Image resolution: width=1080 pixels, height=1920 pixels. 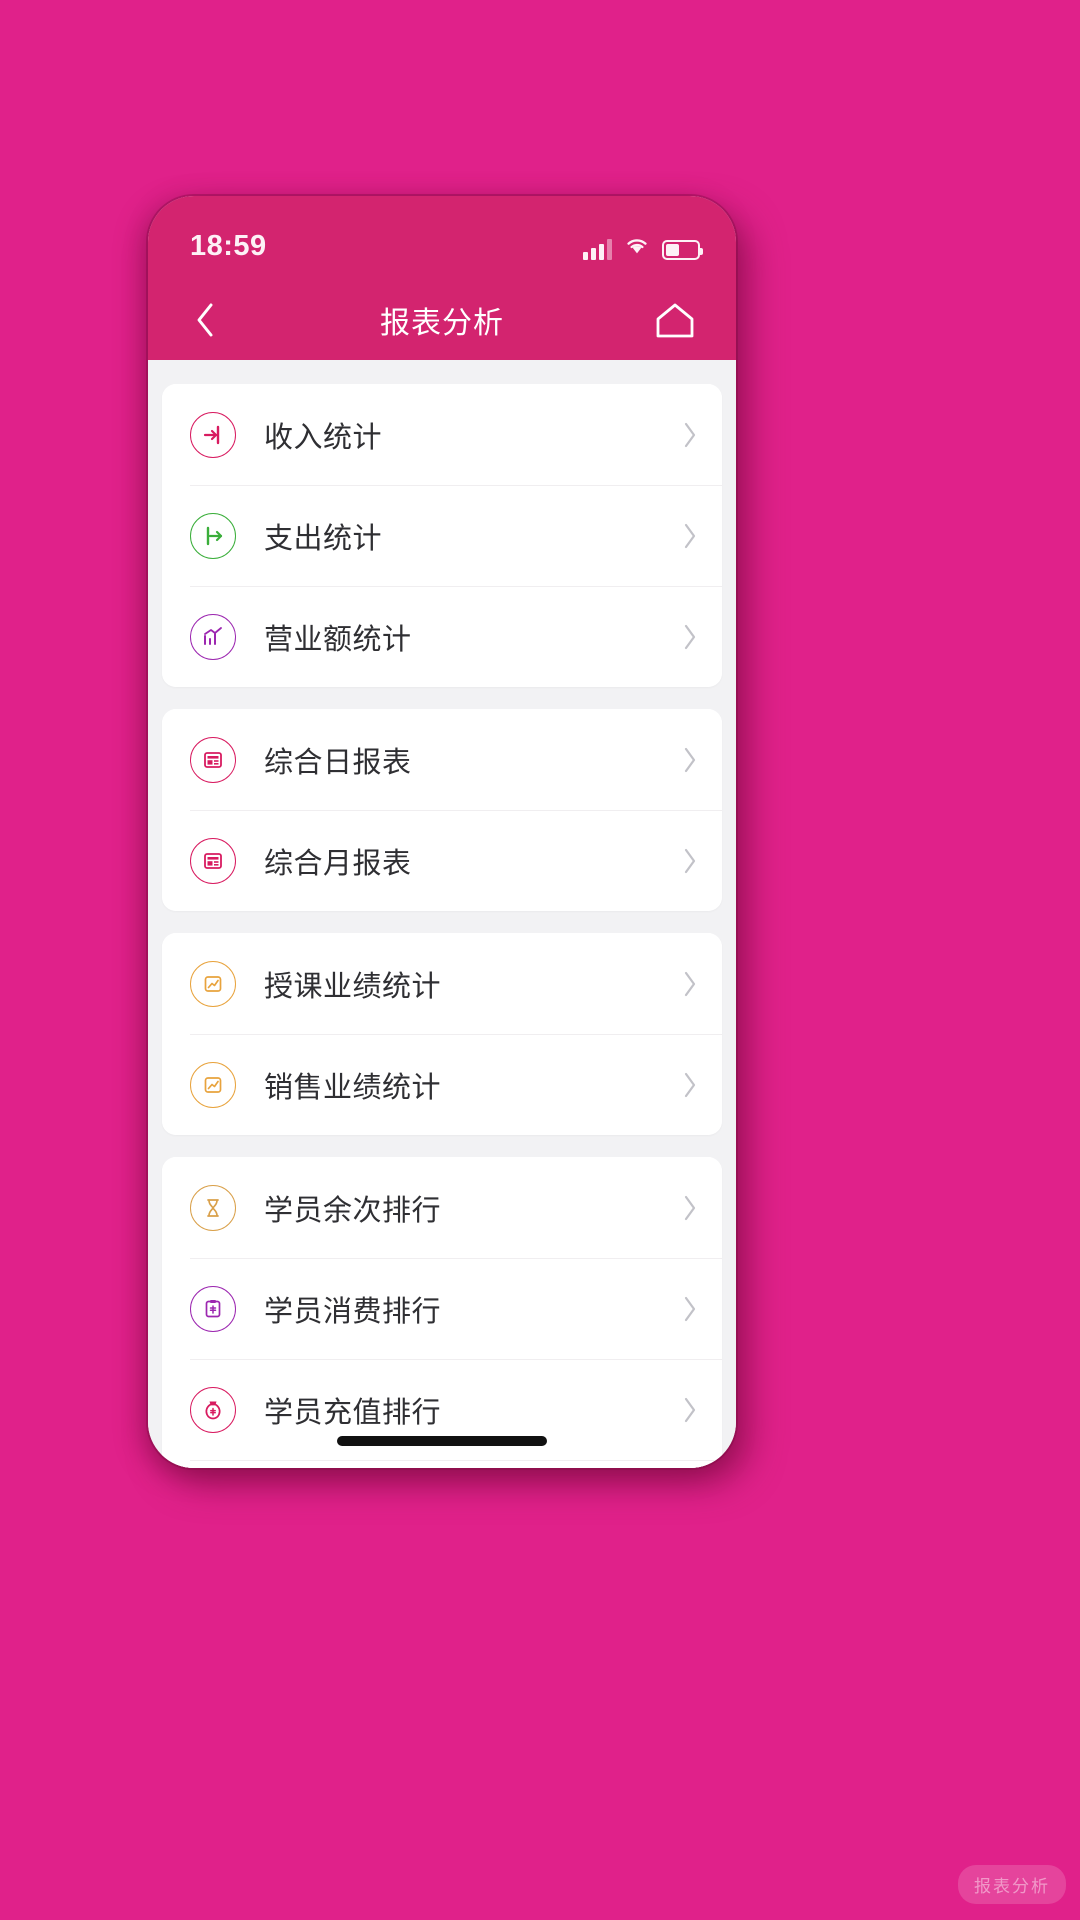 I want to click on home-indicator, so click(x=442, y=1441).